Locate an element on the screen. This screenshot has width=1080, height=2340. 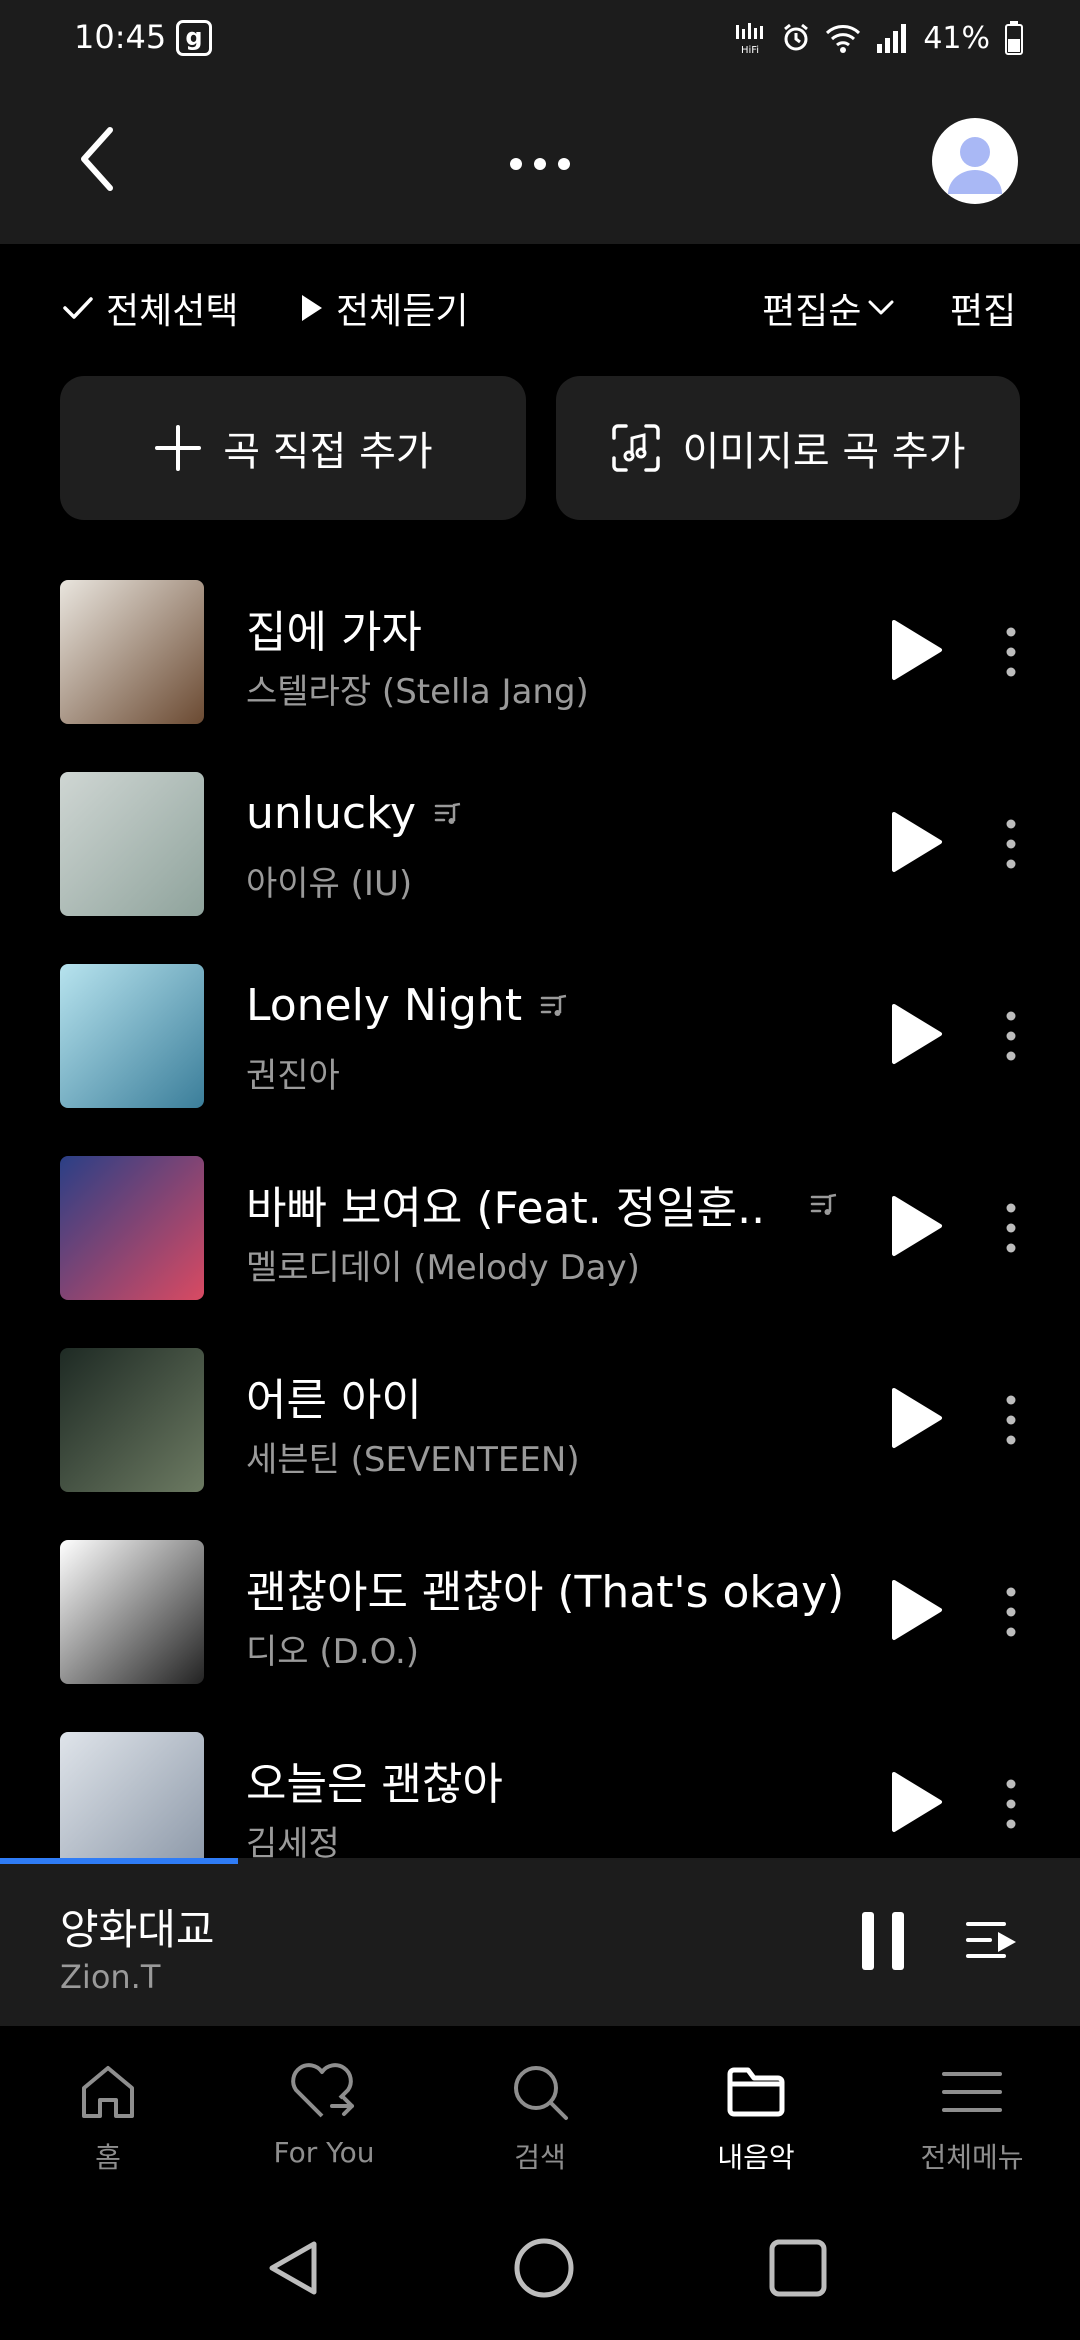
wifi-icon is located at coordinates (843, 39).